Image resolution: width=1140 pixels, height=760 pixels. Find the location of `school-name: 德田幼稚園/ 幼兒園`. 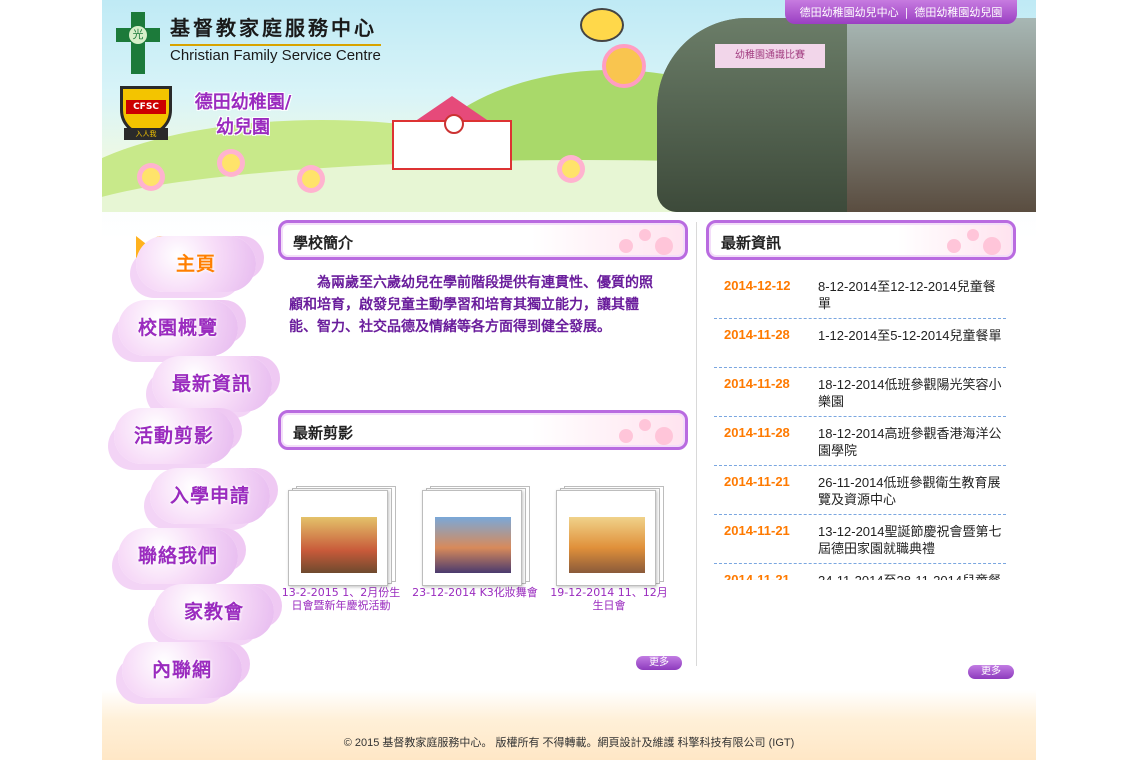

school-name: 德田幼稚園/ 幼兒園 is located at coordinates (243, 115).